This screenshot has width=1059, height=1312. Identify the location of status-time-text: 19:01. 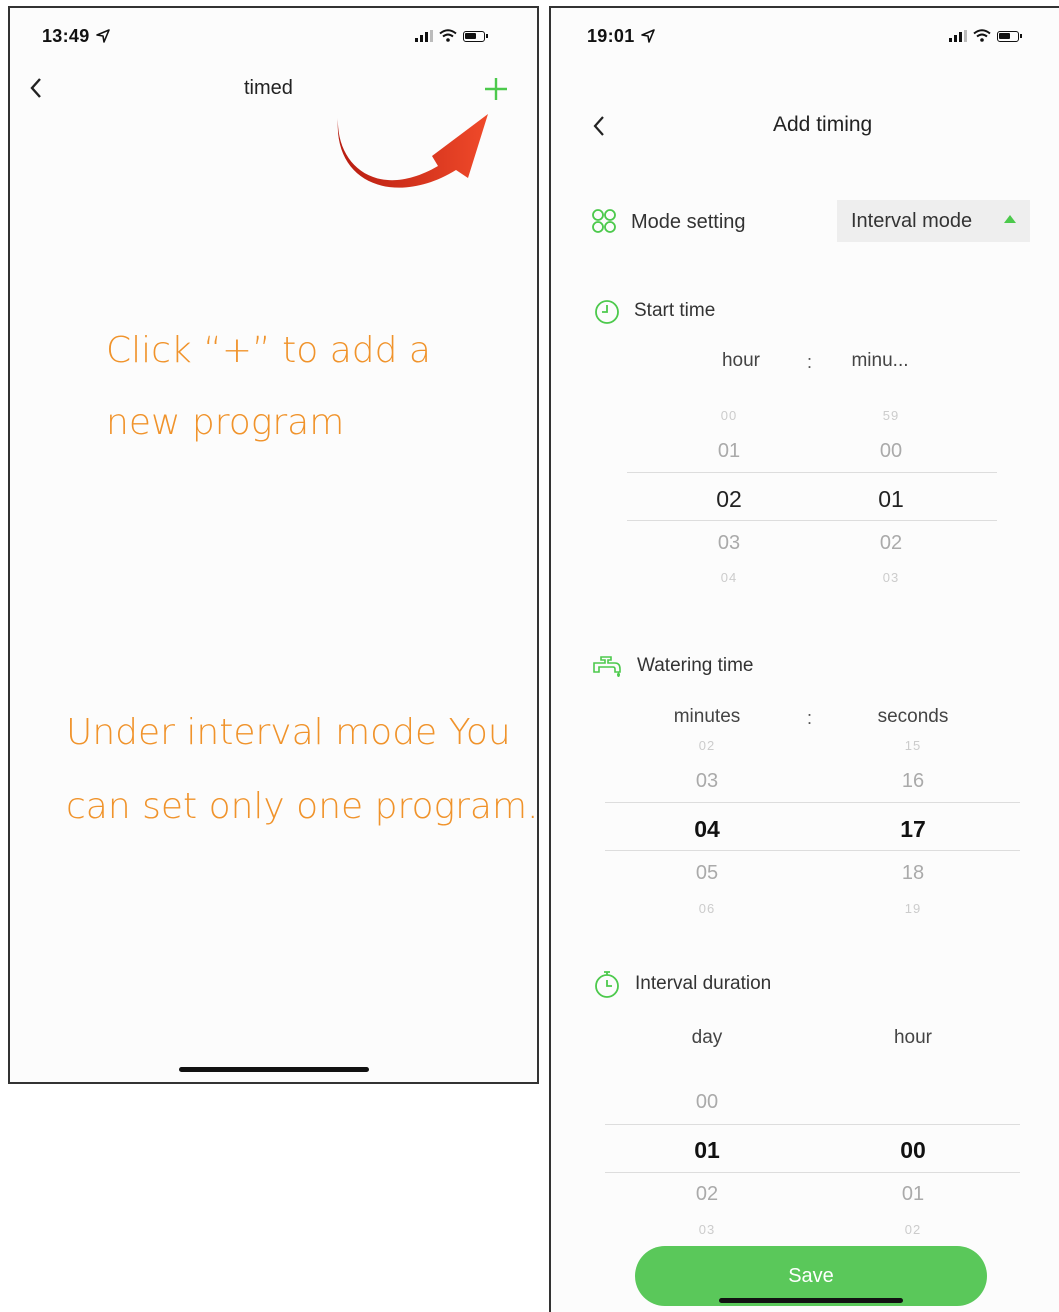
(611, 36).